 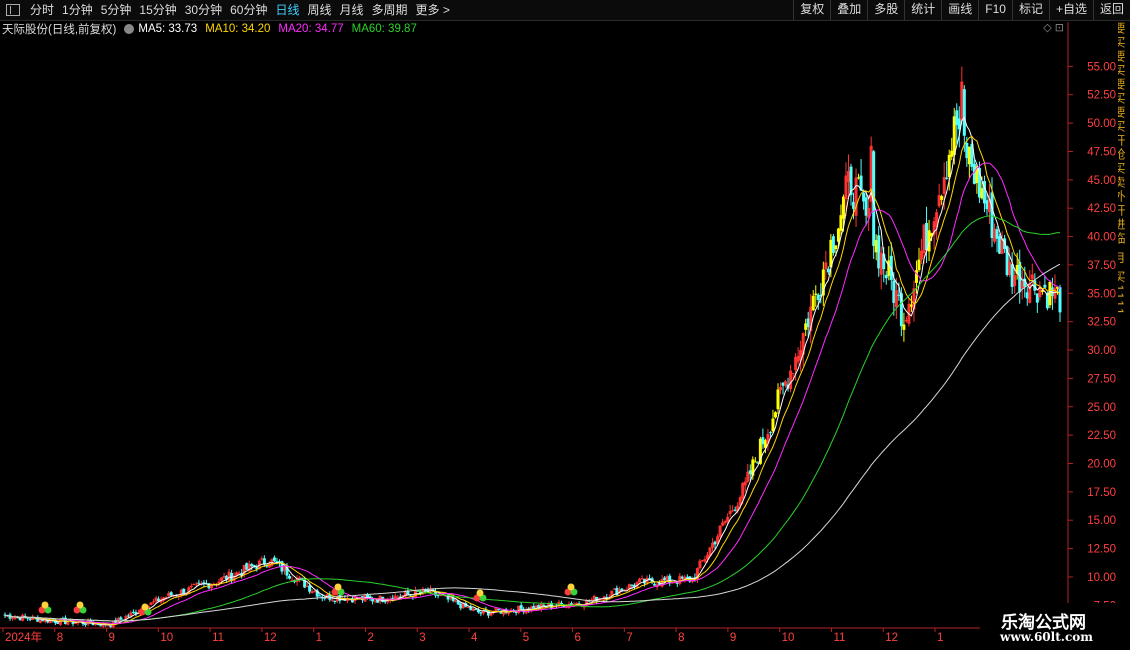 What do you see at coordinates (1030, 10) in the screenshot?
I see `tool-button-6: 标记` at bounding box center [1030, 10].